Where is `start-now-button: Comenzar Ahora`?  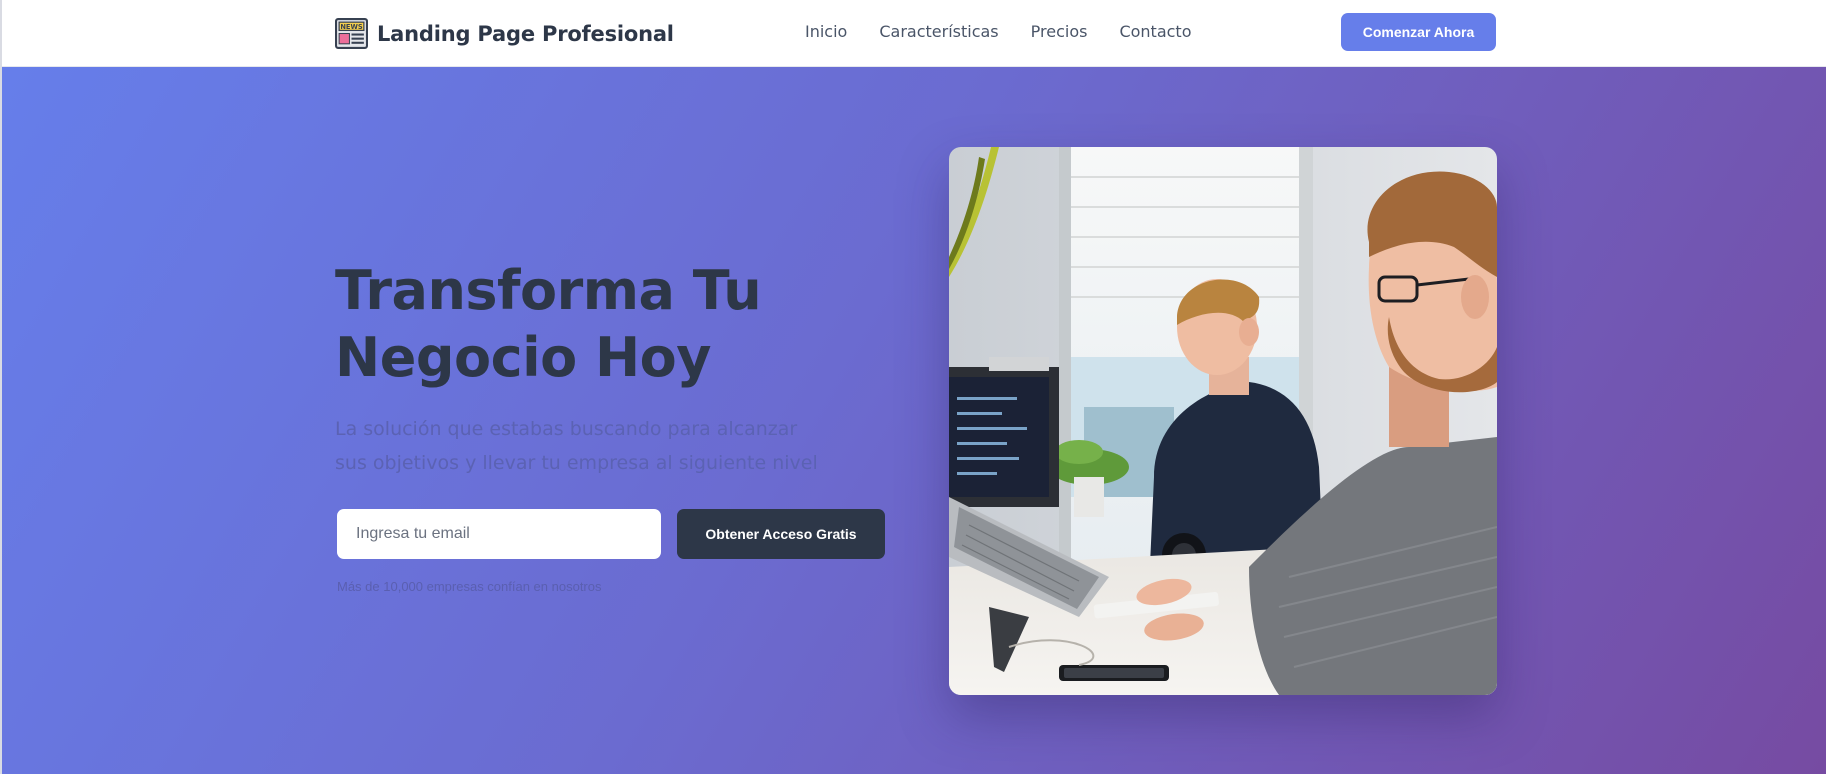 start-now-button: Comenzar Ahora is located at coordinates (1418, 32).